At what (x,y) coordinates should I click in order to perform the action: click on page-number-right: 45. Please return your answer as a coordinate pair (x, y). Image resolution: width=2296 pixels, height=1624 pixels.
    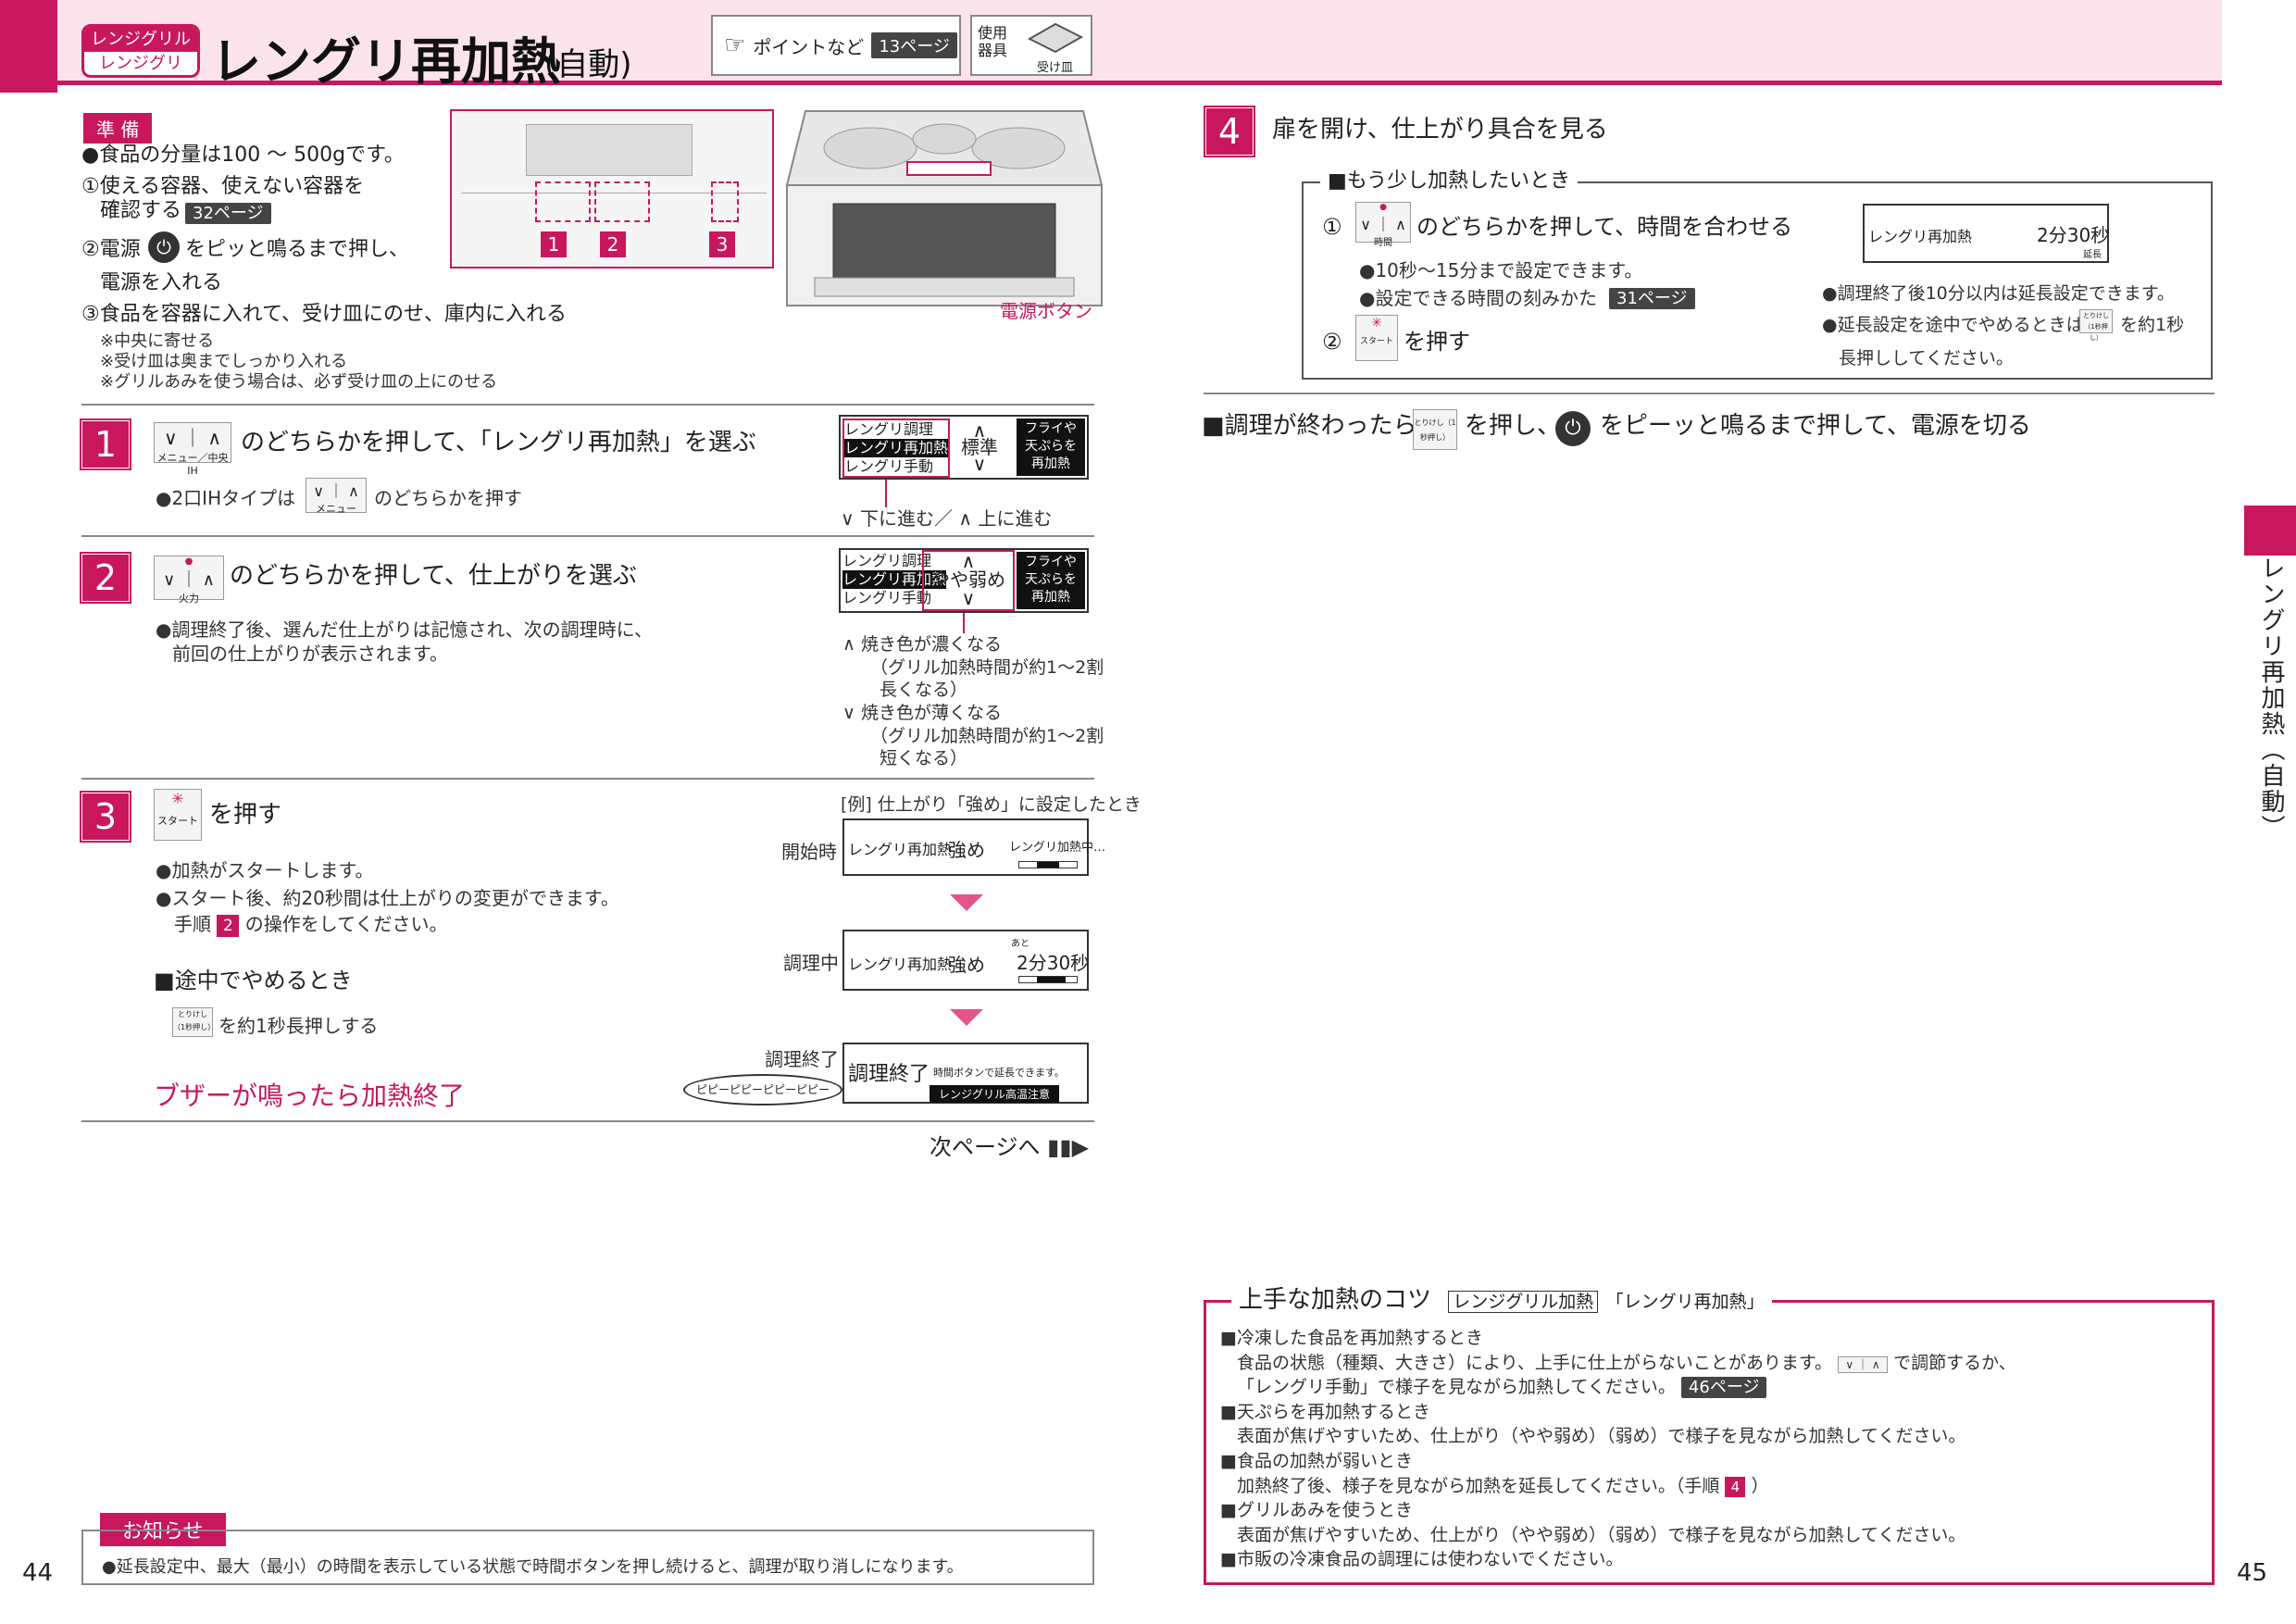
    Looking at the image, I should click on (2252, 1573).